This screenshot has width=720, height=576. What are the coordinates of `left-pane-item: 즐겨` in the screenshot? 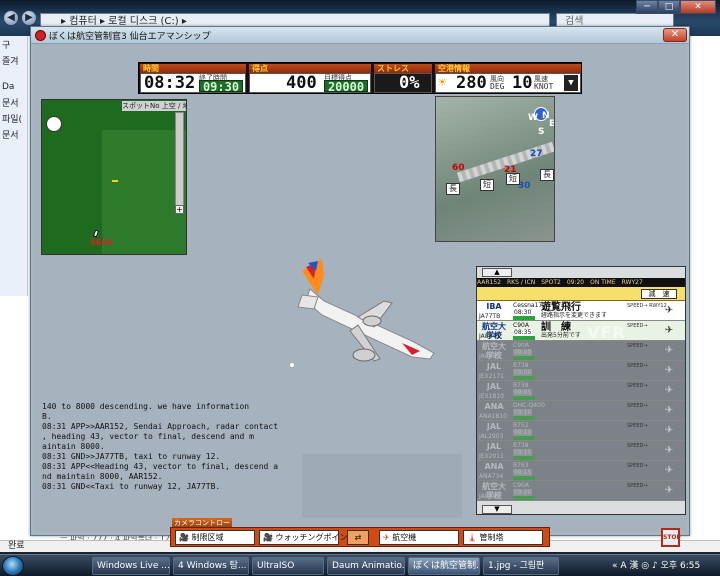 It's located at (10, 60).